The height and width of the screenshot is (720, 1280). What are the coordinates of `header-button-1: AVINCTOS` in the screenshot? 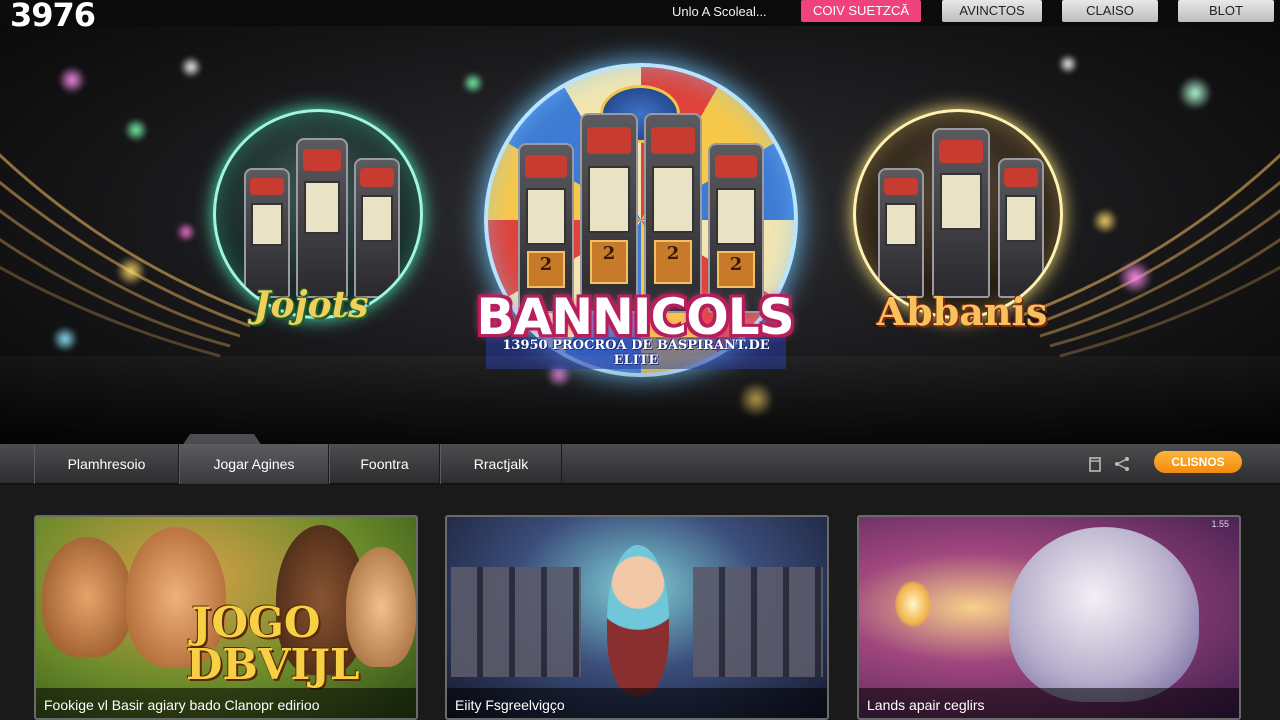 It's located at (992, 11).